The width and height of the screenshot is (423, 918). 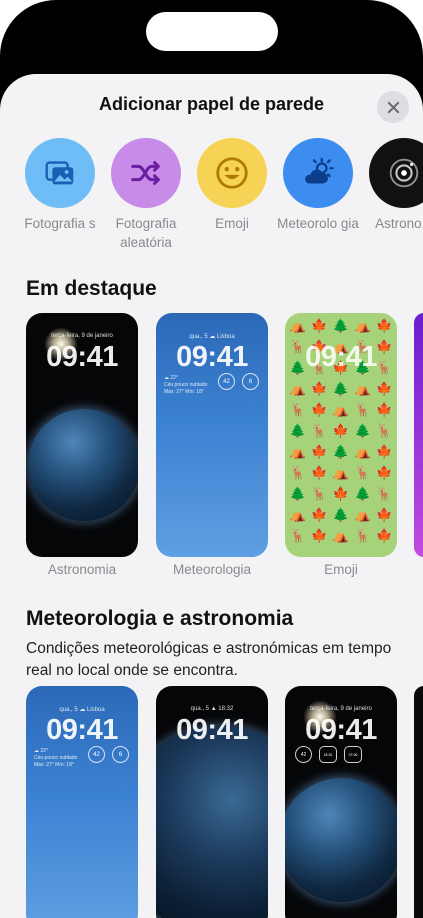 What do you see at coordinates (341, 569) in the screenshot?
I see `card-label: Emoji` at bounding box center [341, 569].